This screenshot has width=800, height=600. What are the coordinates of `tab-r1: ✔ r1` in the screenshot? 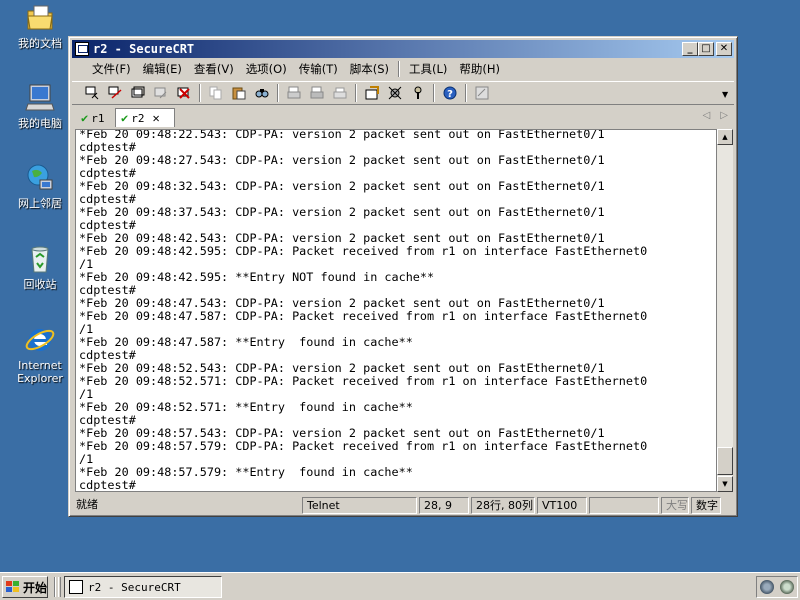 It's located at (95, 118).